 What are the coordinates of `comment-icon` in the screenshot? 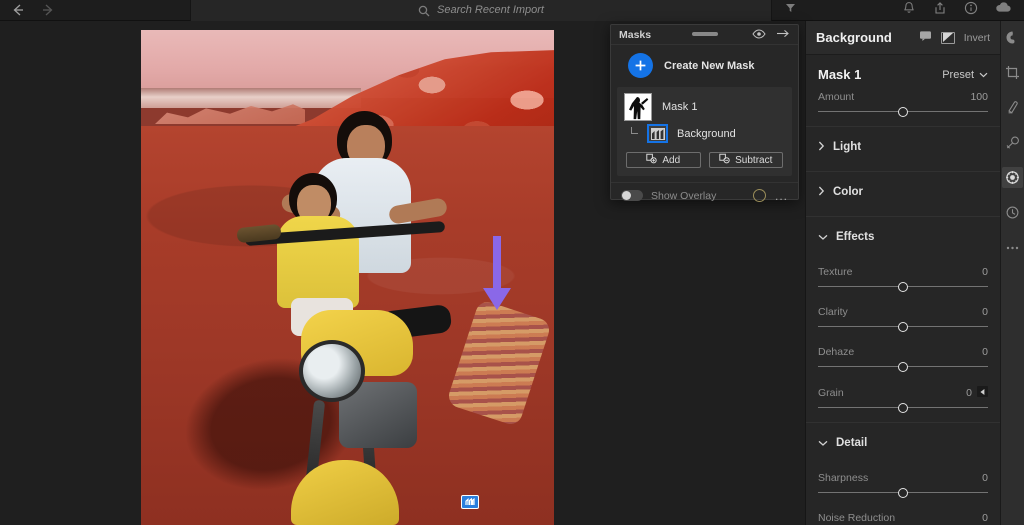 It's located at (925, 38).